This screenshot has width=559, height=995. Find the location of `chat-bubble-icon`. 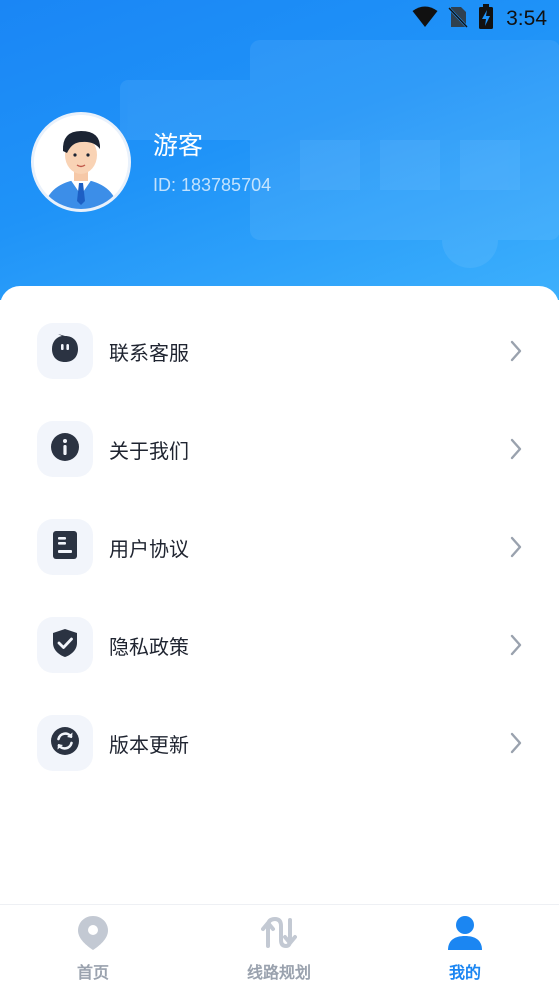

chat-bubble-icon is located at coordinates (65, 351).